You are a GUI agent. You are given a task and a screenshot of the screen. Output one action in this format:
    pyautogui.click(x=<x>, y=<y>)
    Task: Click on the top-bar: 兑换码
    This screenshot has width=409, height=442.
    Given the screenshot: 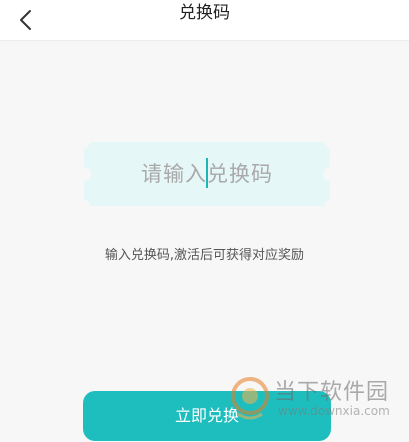 What is the action you would take?
    pyautogui.click(x=204, y=20)
    